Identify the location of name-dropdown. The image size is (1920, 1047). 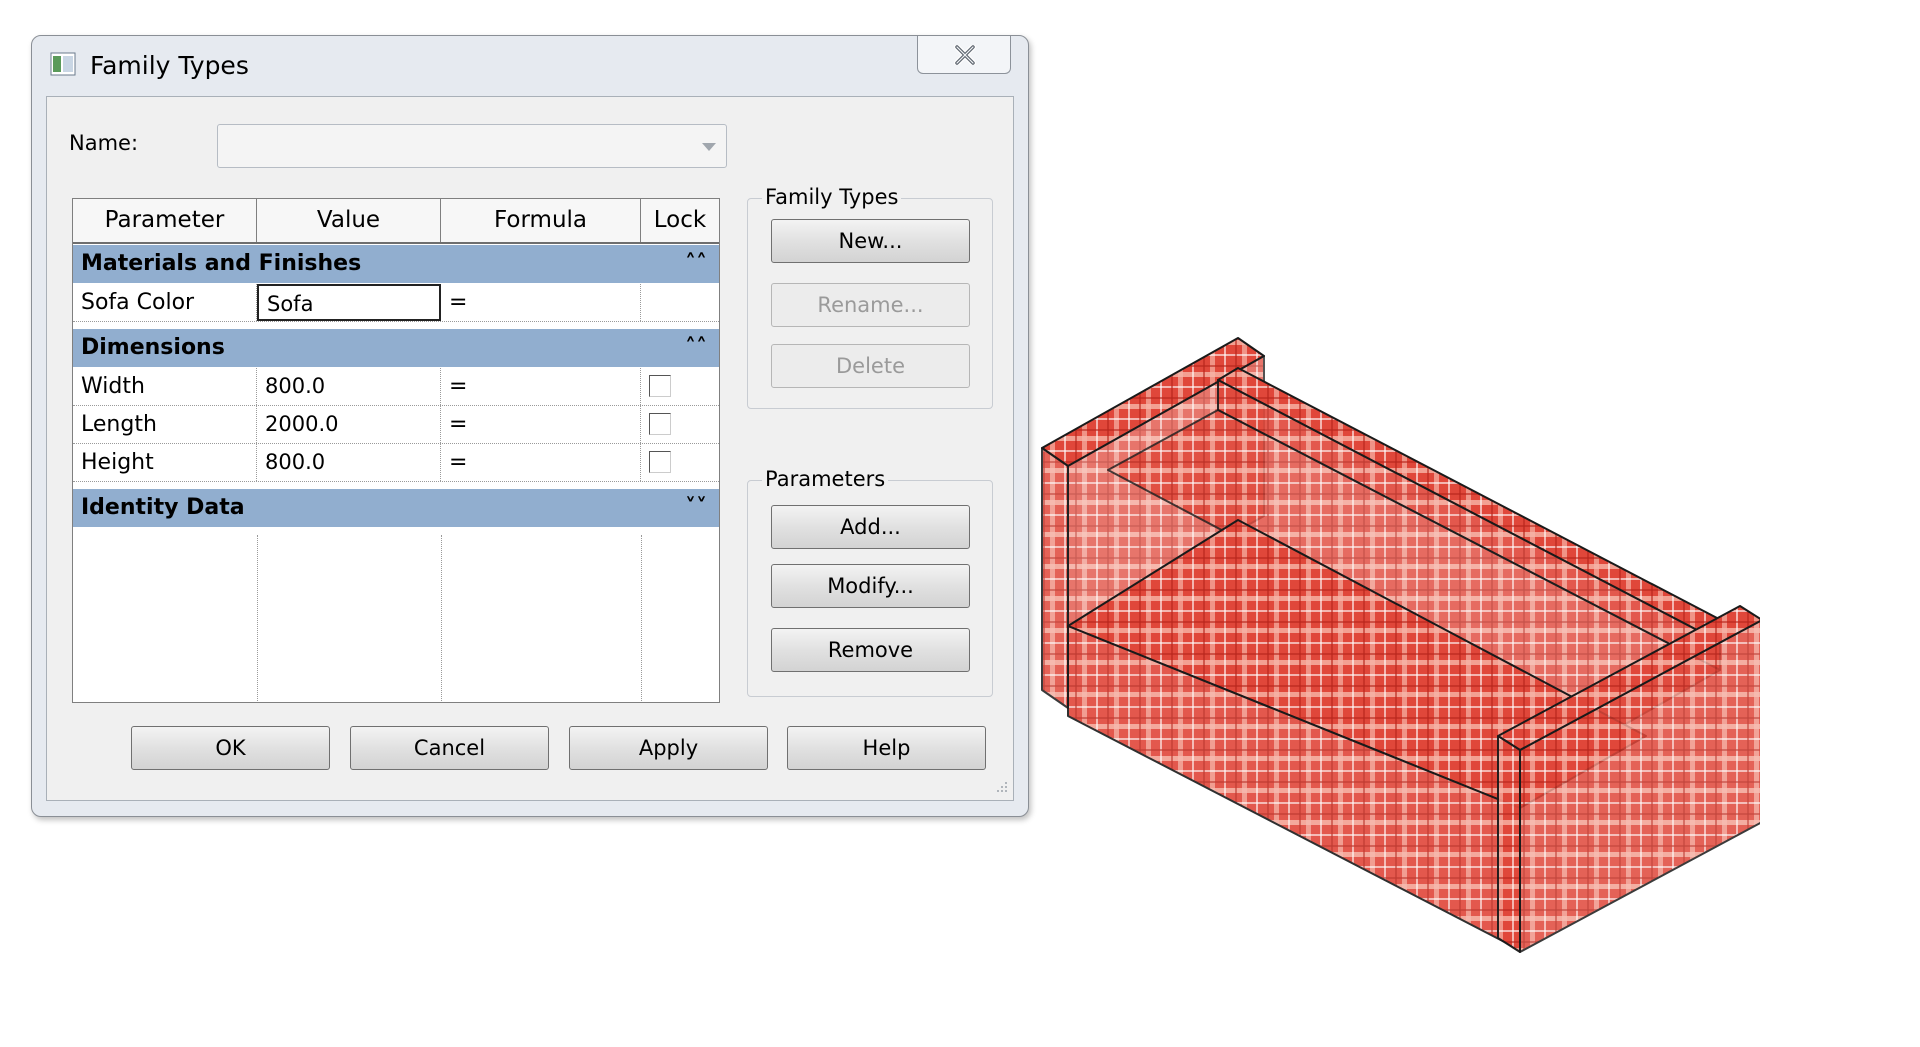
(472, 146).